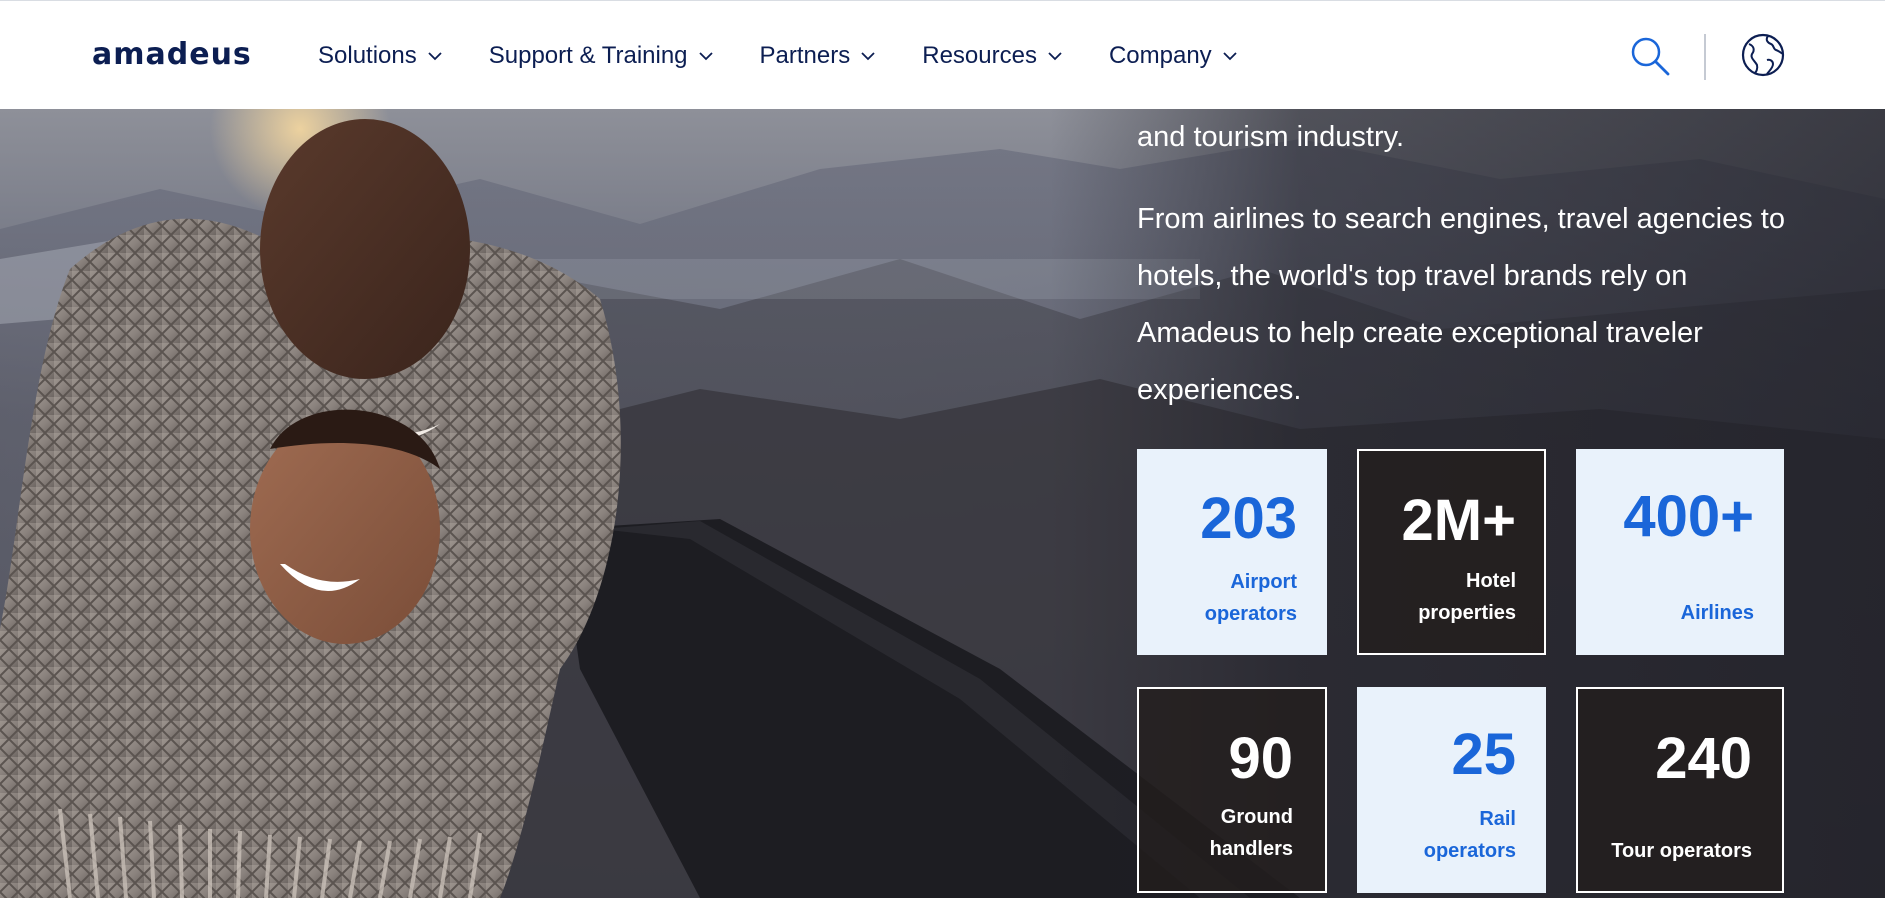 The image size is (1885, 898). Describe the element at coordinates (1469, 835) in the screenshot. I see `stat-label: Rail operators` at that location.